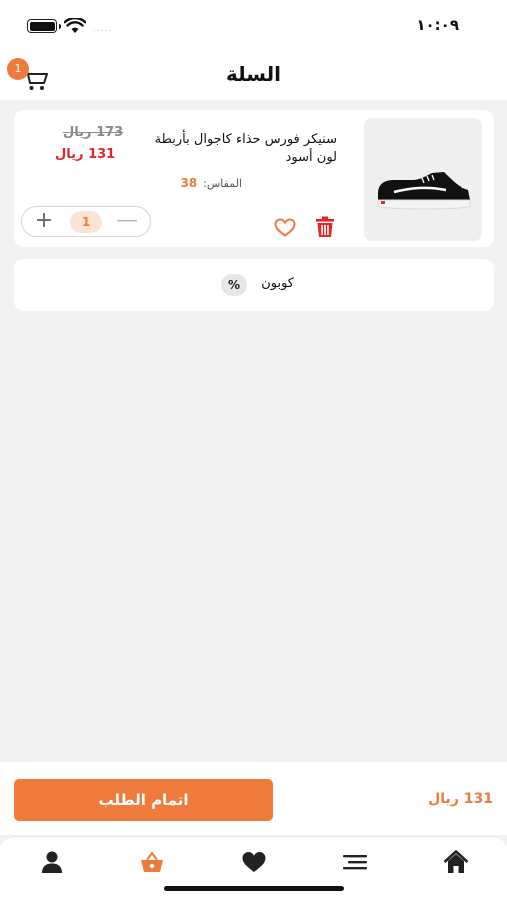 The height and width of the screenshot is (900, 507). What do you see at coordinates (460, 799) in the screenshot?
I see `total-price: 131 ريال` at bounding box center [460, 799].